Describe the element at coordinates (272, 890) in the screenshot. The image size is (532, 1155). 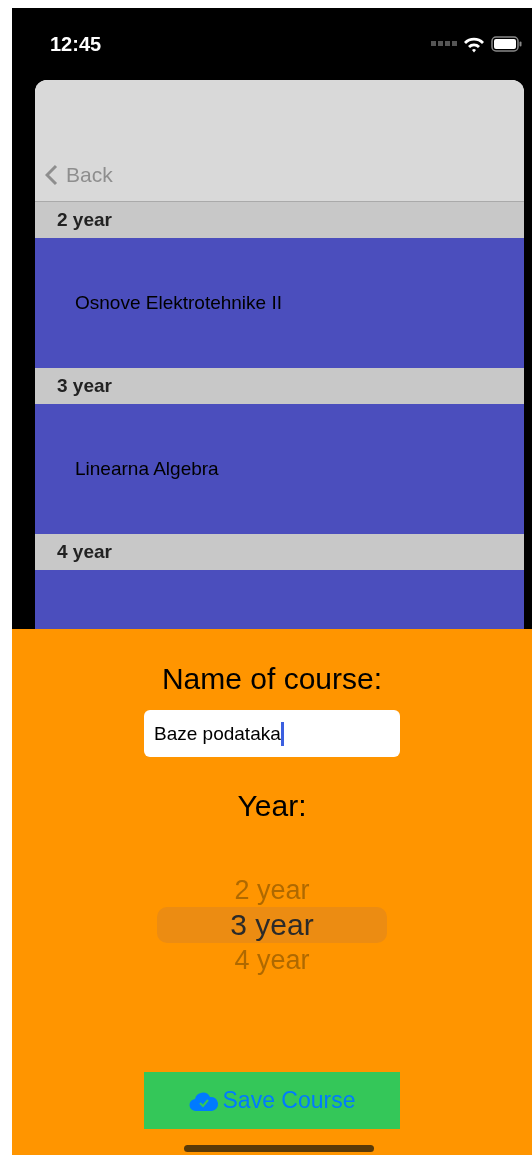
I see `picker-item: 2 year` at that location.